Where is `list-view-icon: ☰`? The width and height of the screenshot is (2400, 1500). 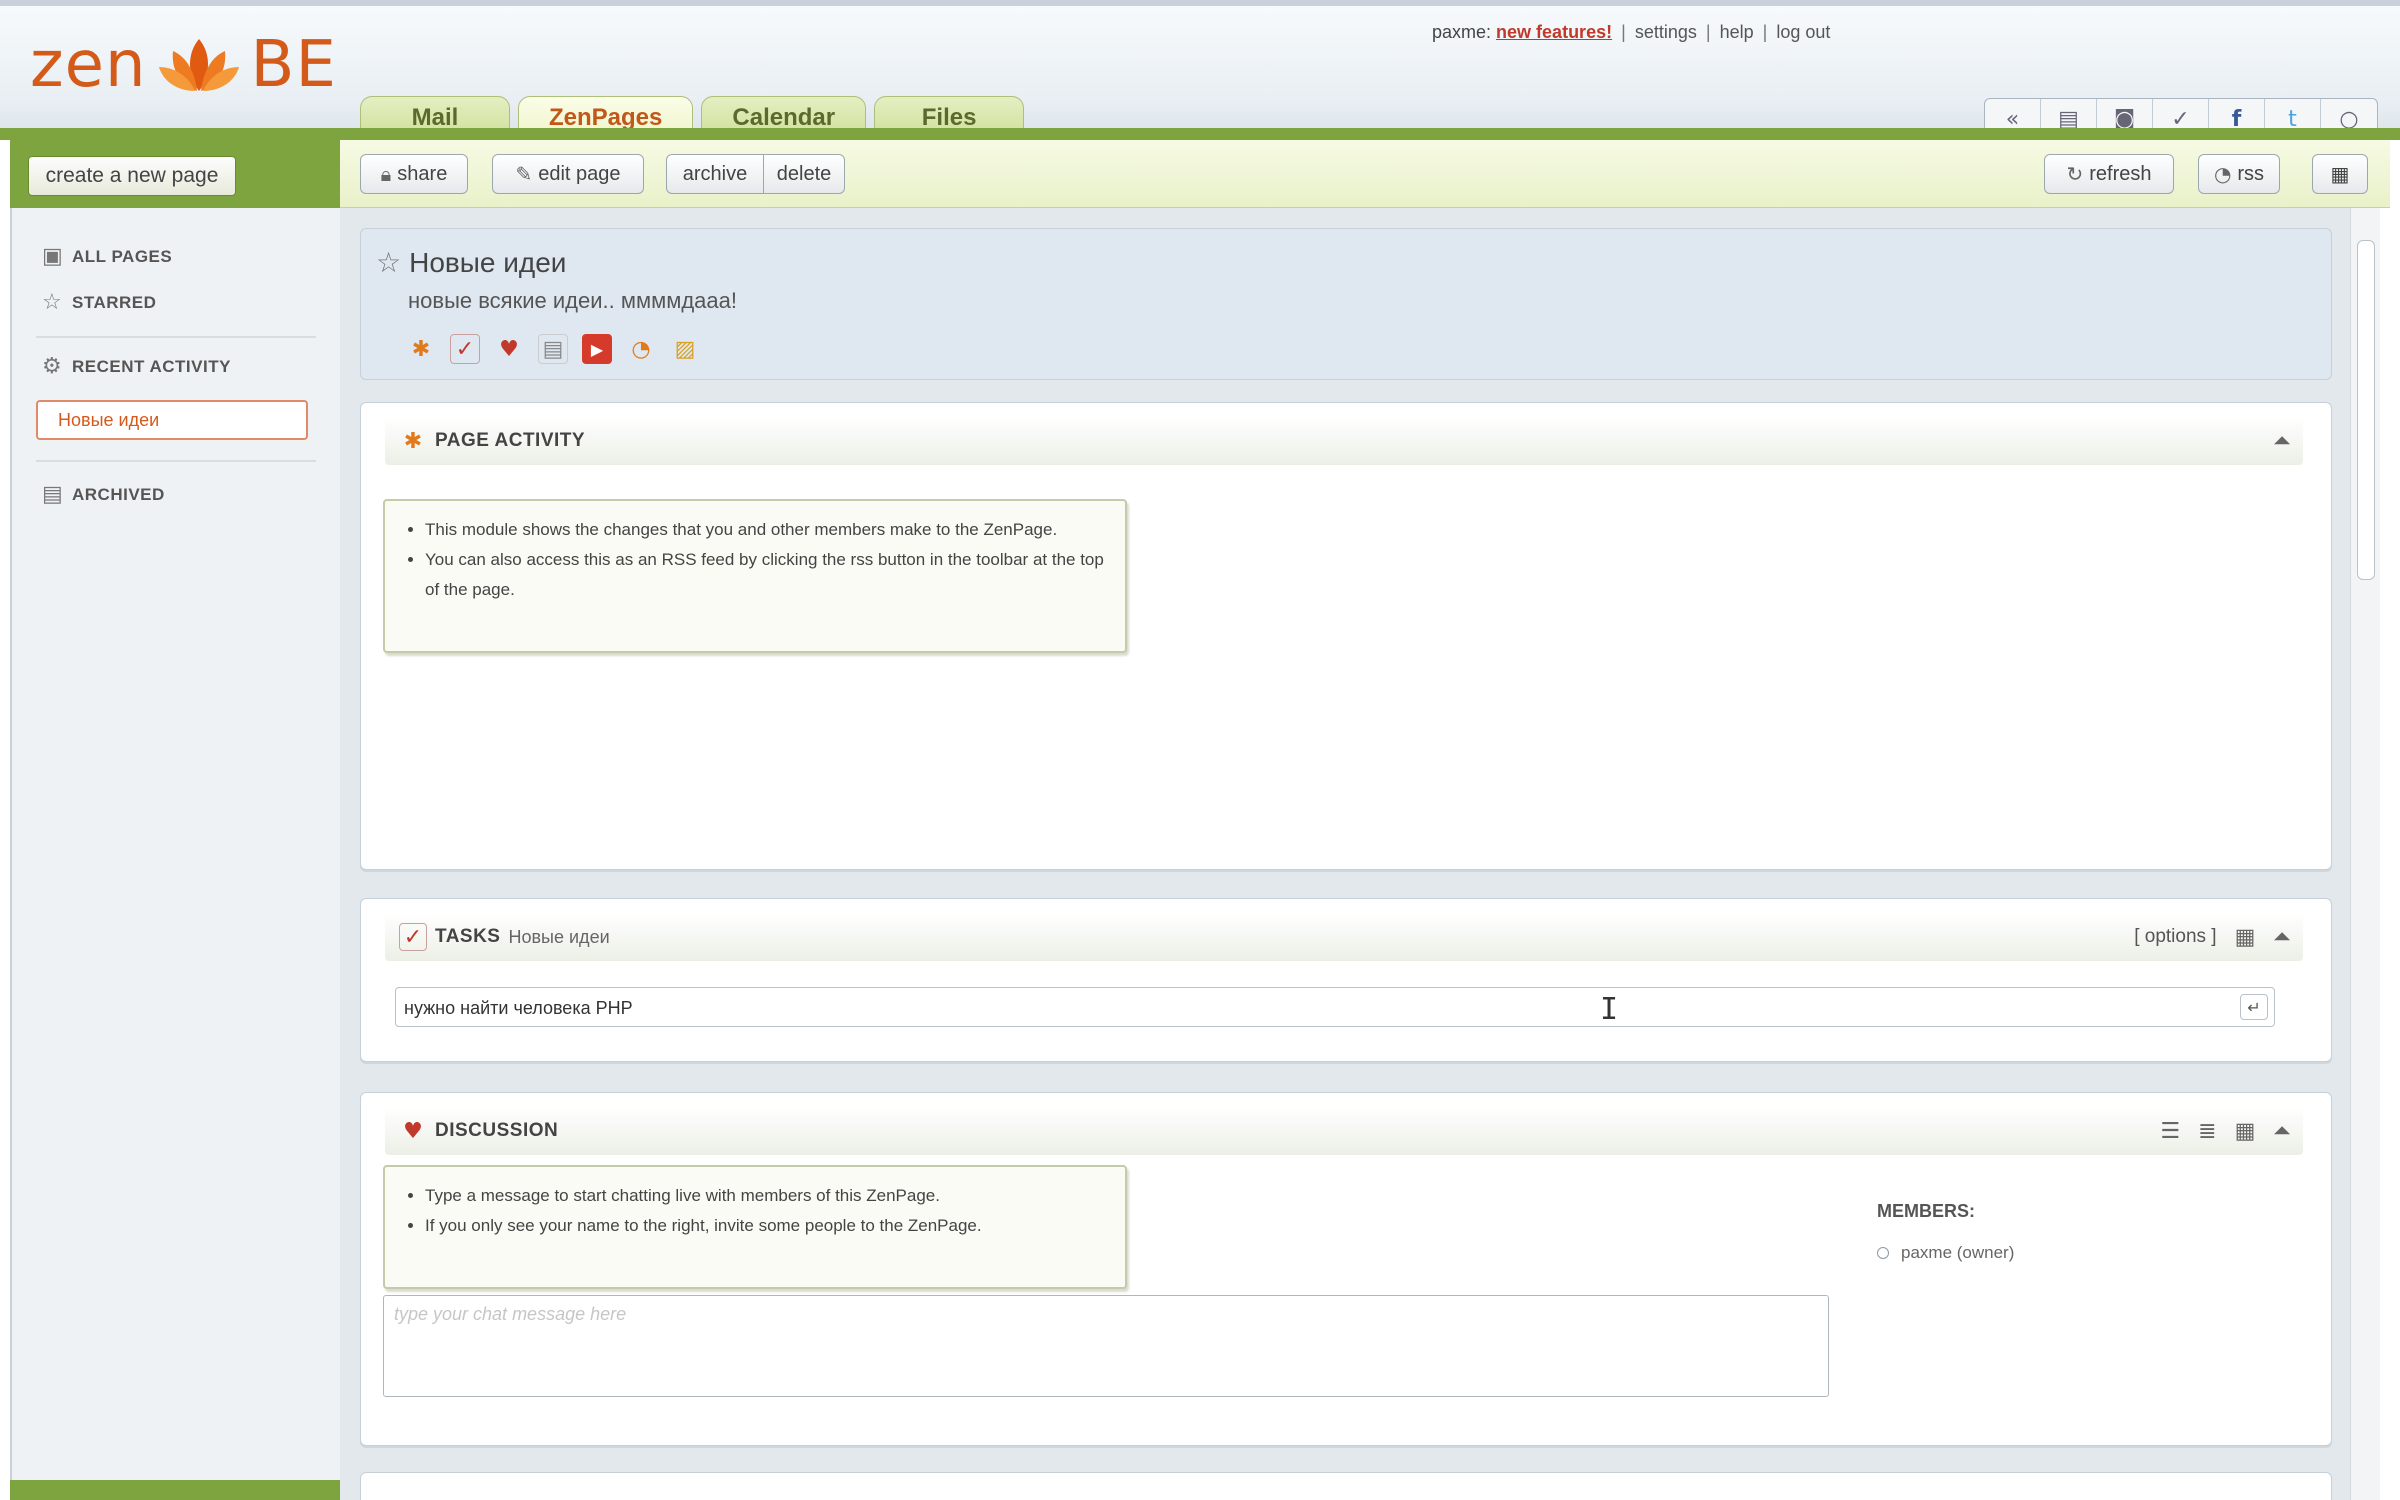 list-view-icon: ☰ is located at coordinates (2170, 1131).